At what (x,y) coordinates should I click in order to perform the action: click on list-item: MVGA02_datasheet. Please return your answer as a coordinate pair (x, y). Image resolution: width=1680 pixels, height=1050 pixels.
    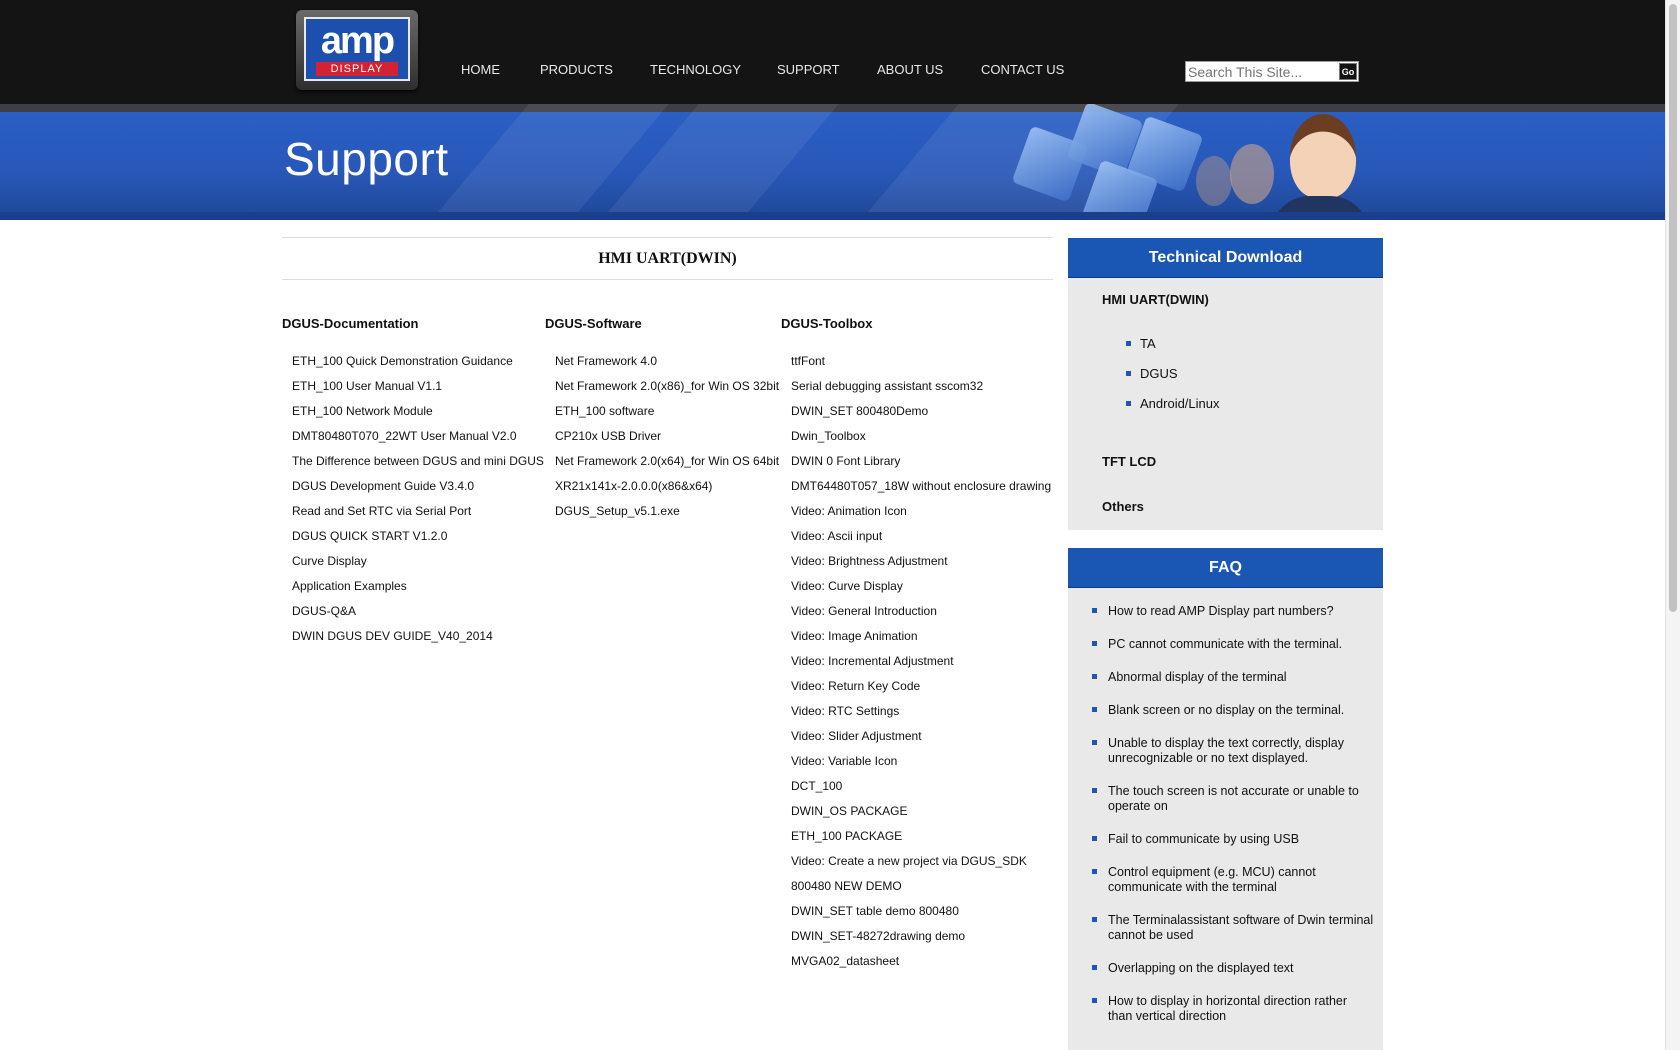
    Looking at the image, I should click on (921, 966).